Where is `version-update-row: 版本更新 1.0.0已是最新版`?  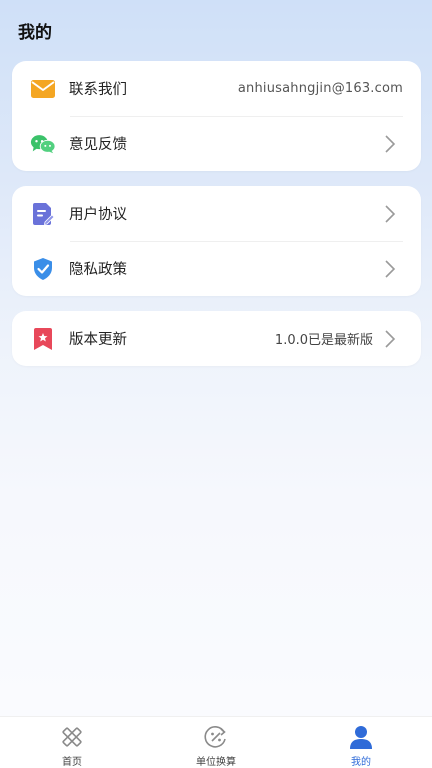
version-update-row: 版本更新 1.0.0已是最新版 is located at coordinates (216, 338).